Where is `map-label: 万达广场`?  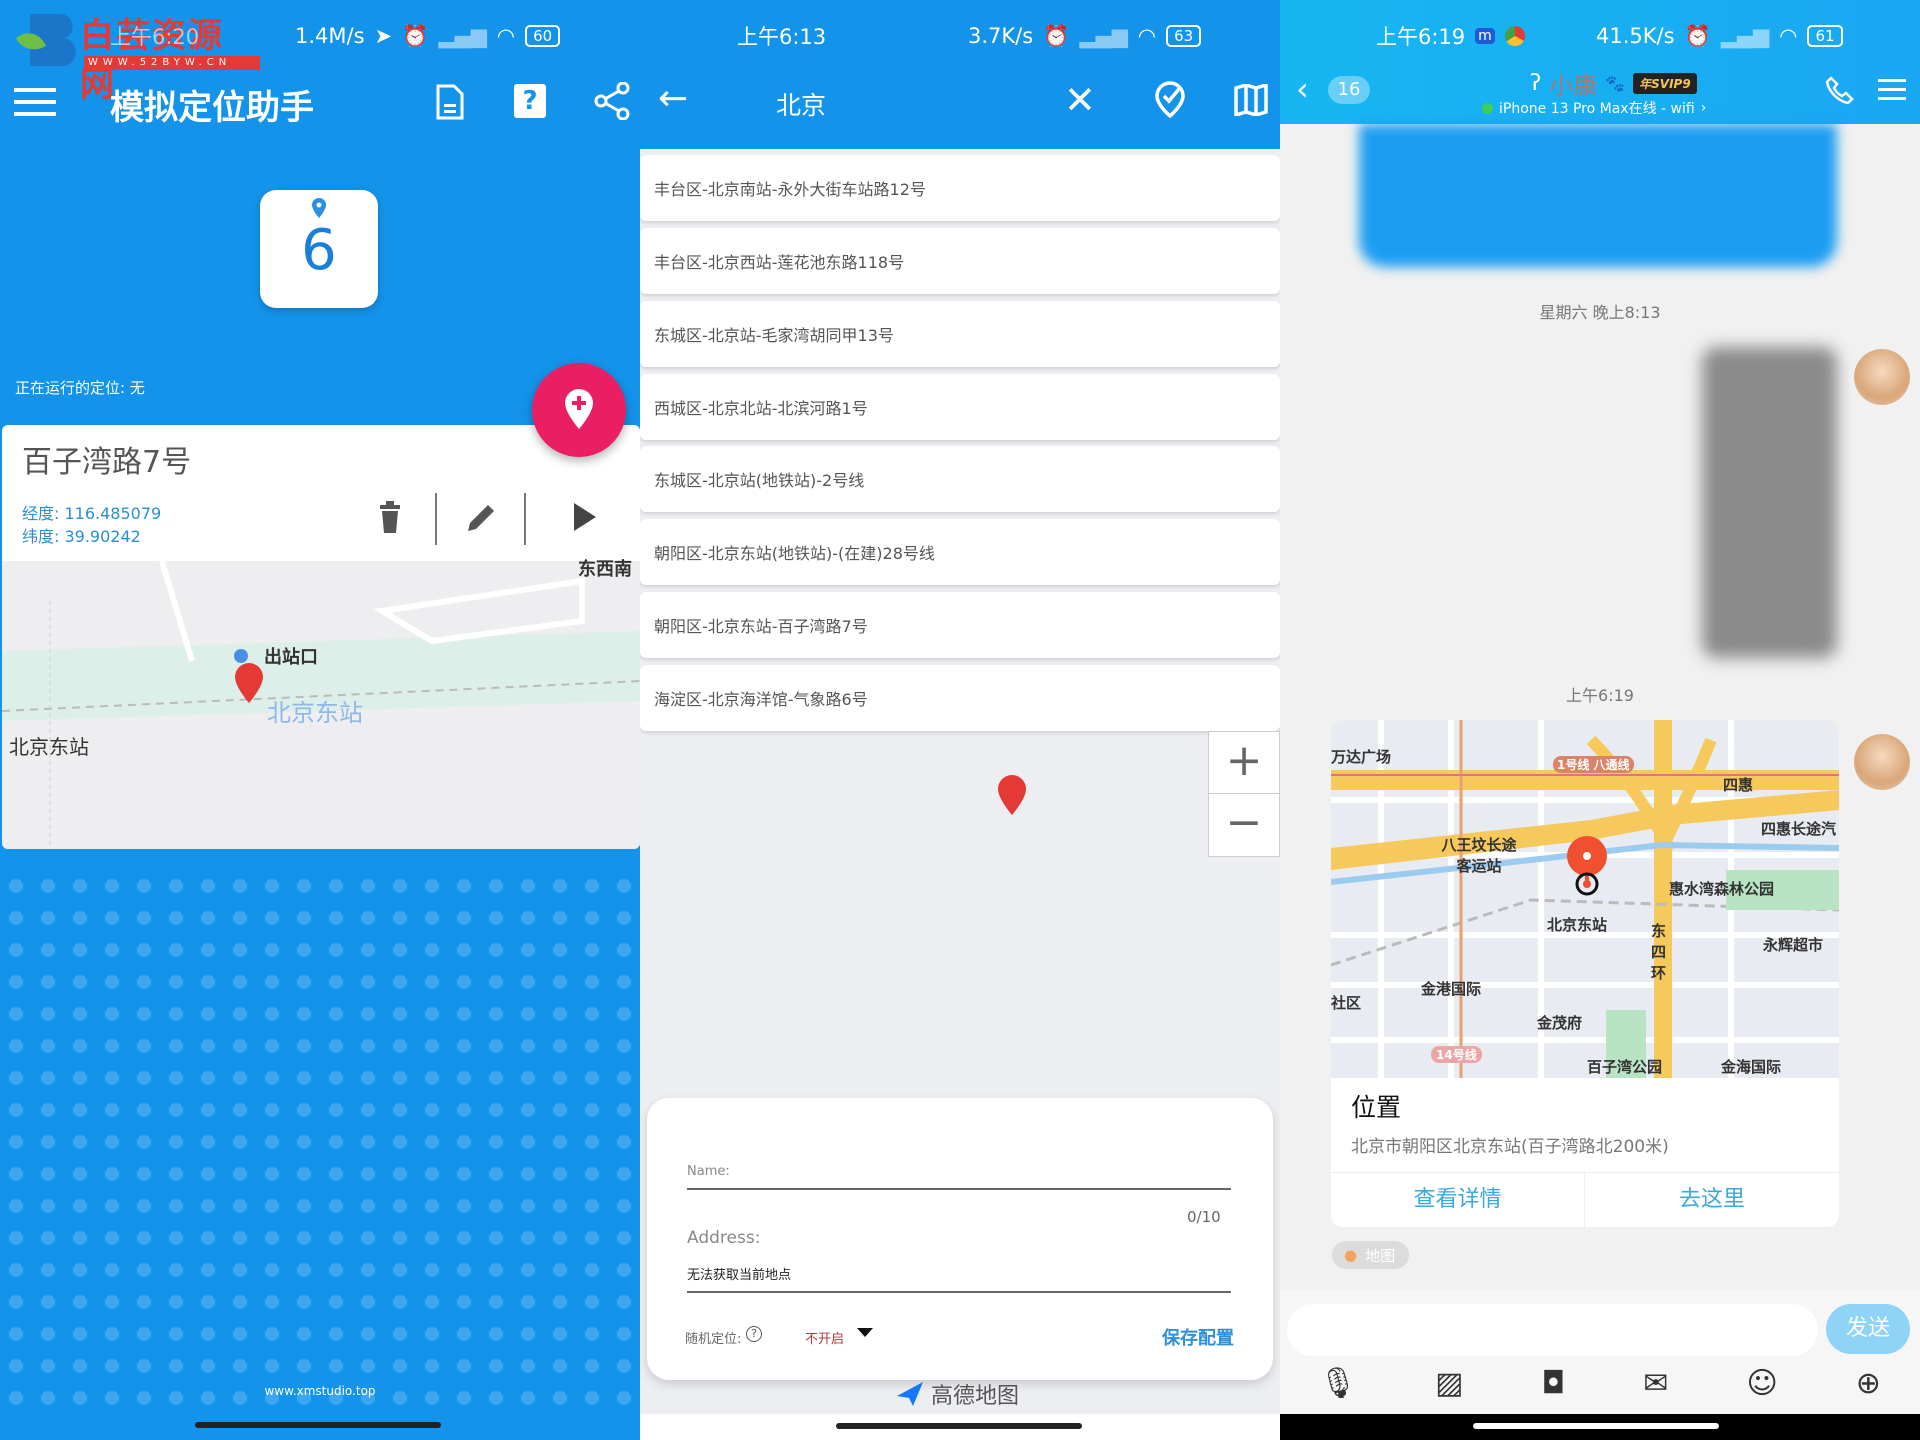
map-label: 万达广场 is located at coordinates (1361, 757).